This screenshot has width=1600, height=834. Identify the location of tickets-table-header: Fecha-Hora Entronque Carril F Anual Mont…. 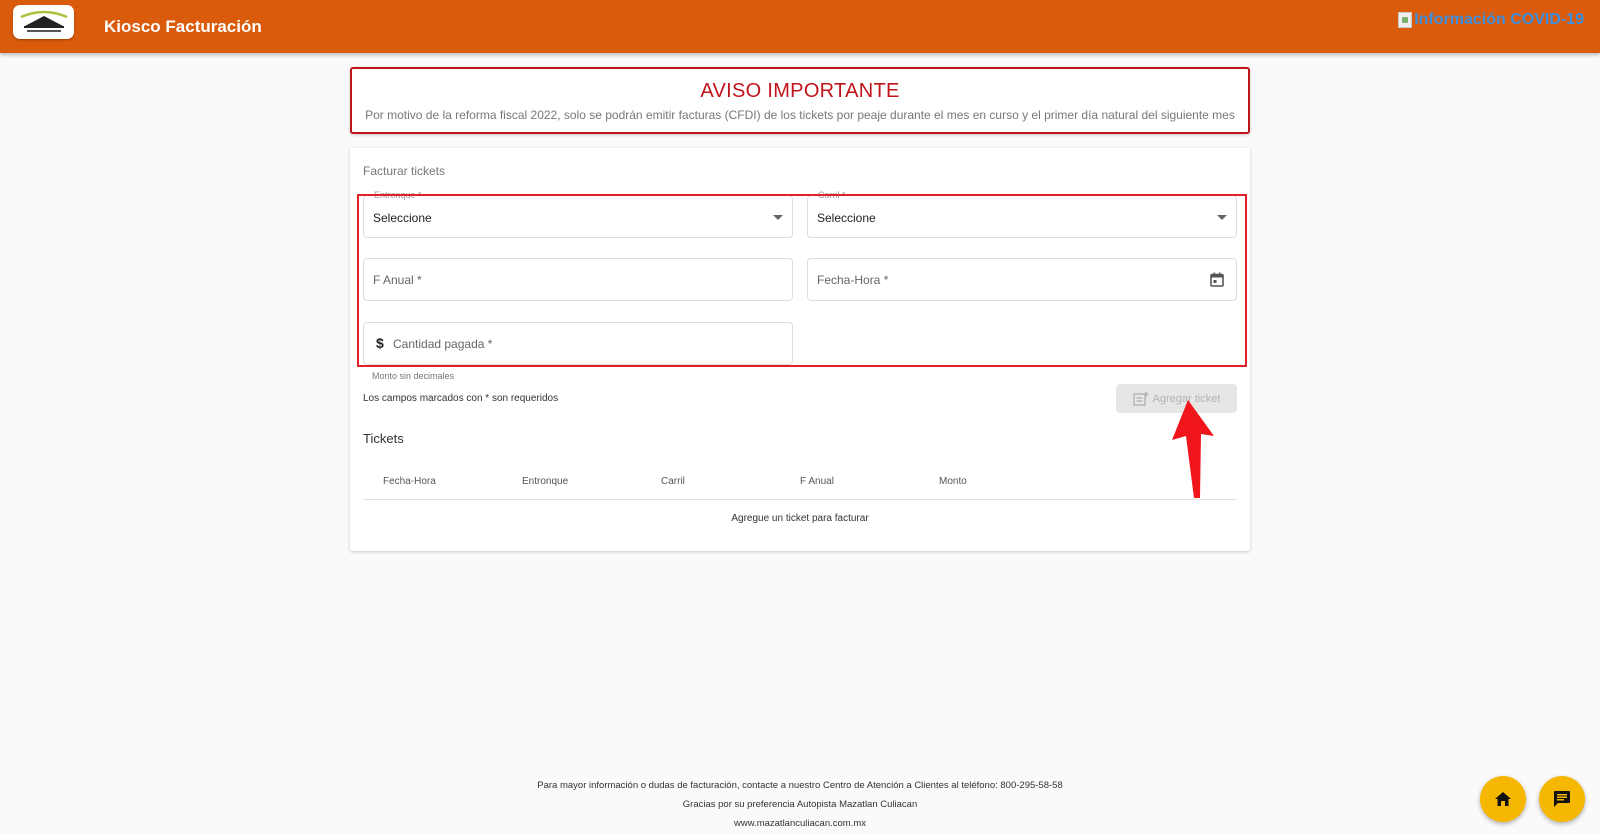
(800, 480).